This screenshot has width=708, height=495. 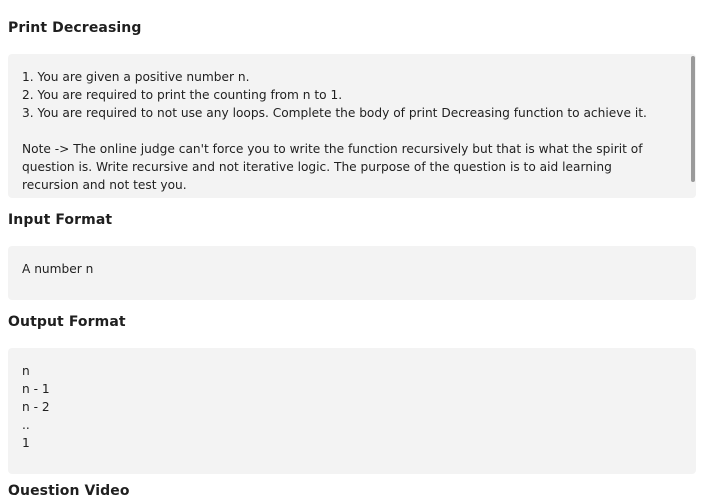 I want to click on output-format-line: n - 2, so click(x=36, y=407).